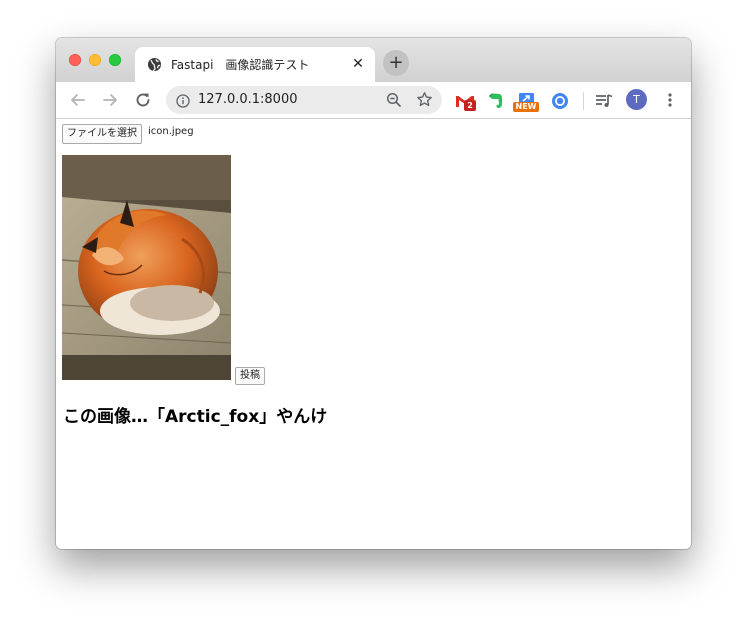  What do you see at coordinates (143, 100) in the screenshot?
I see `reload-icon` at bounding box center [143, 100].